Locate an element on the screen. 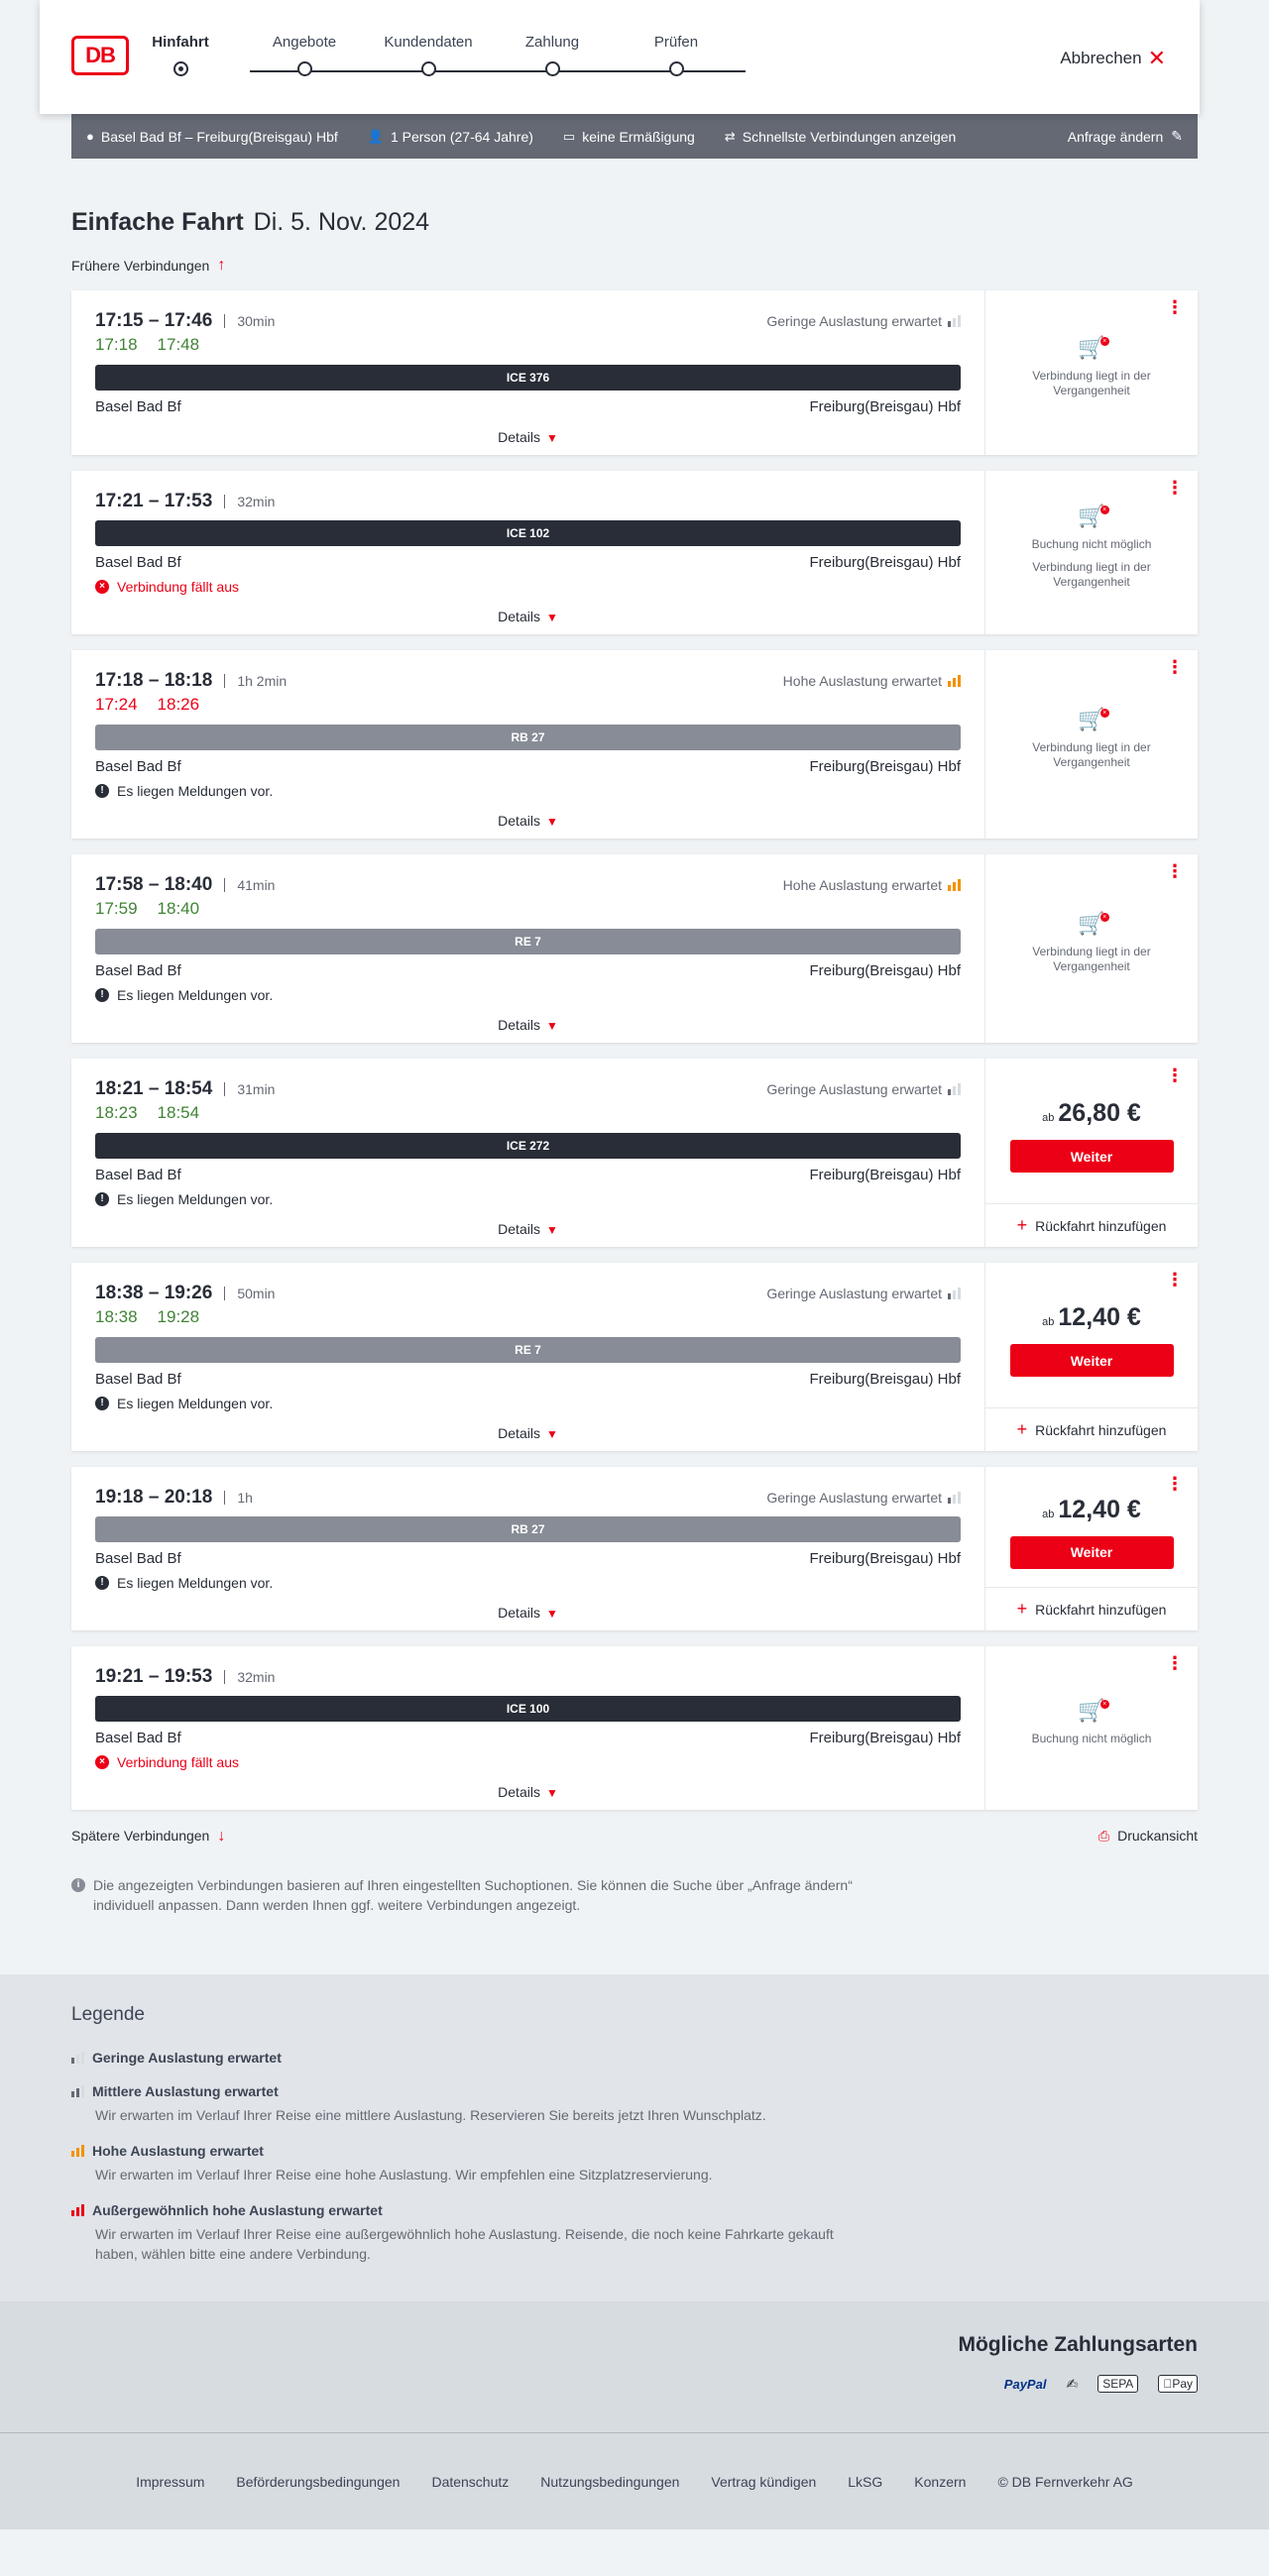  load-mid-icon is located at coordinates (77, 2091).